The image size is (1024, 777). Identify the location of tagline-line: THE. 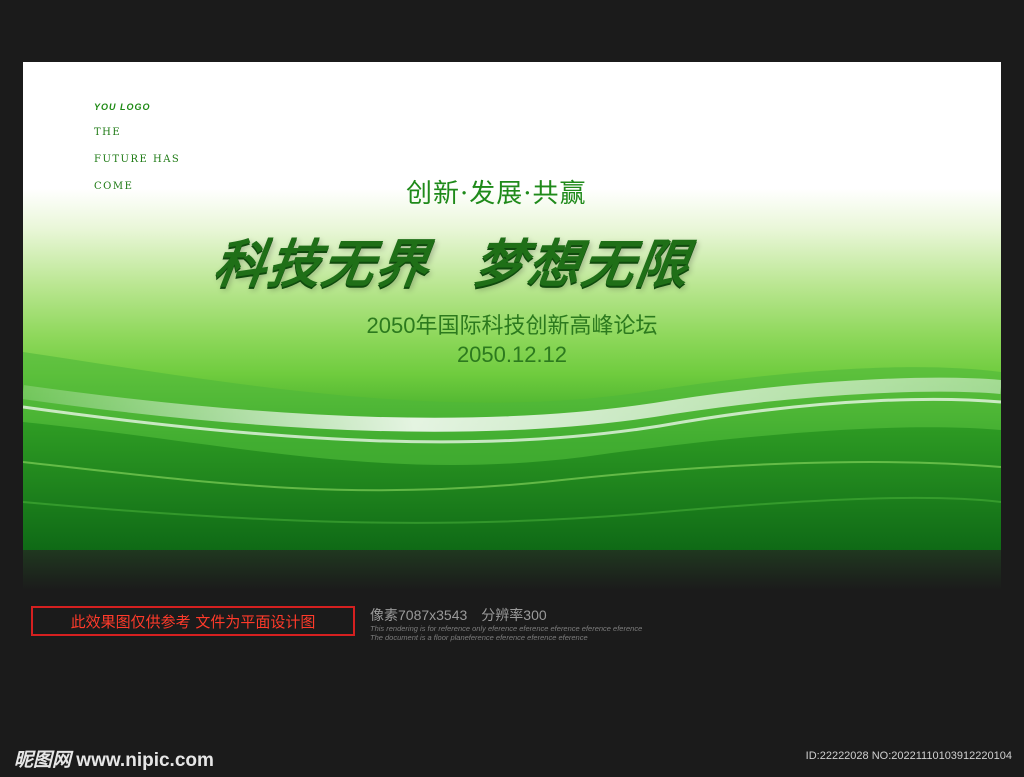
(108, 132).